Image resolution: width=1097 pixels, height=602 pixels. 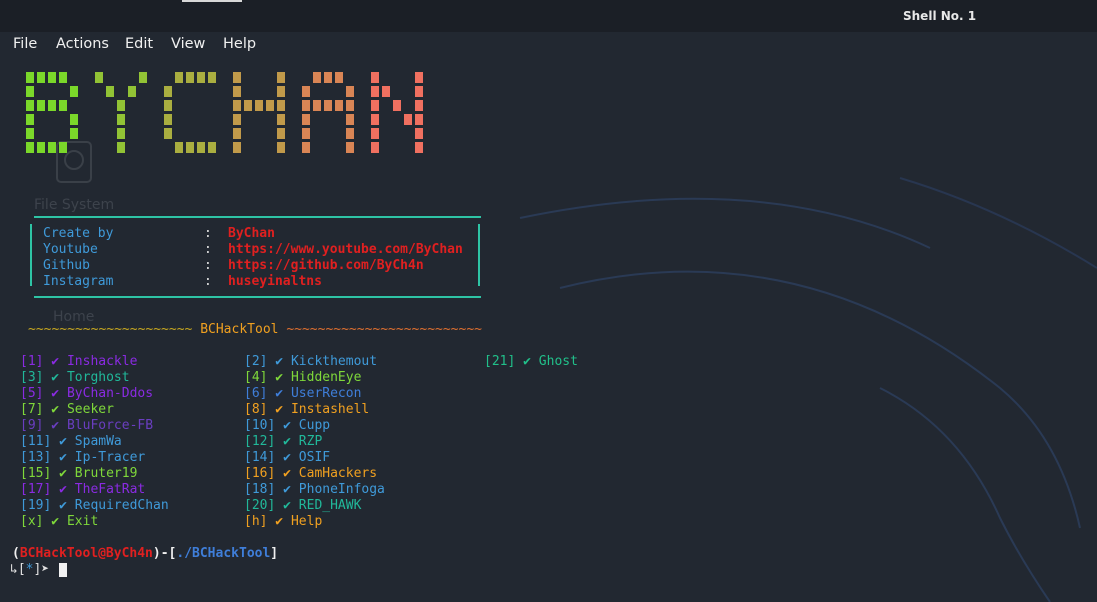 I want to click on option-seeker: [7] ✔ Seeker, so click(x=67, y=409).